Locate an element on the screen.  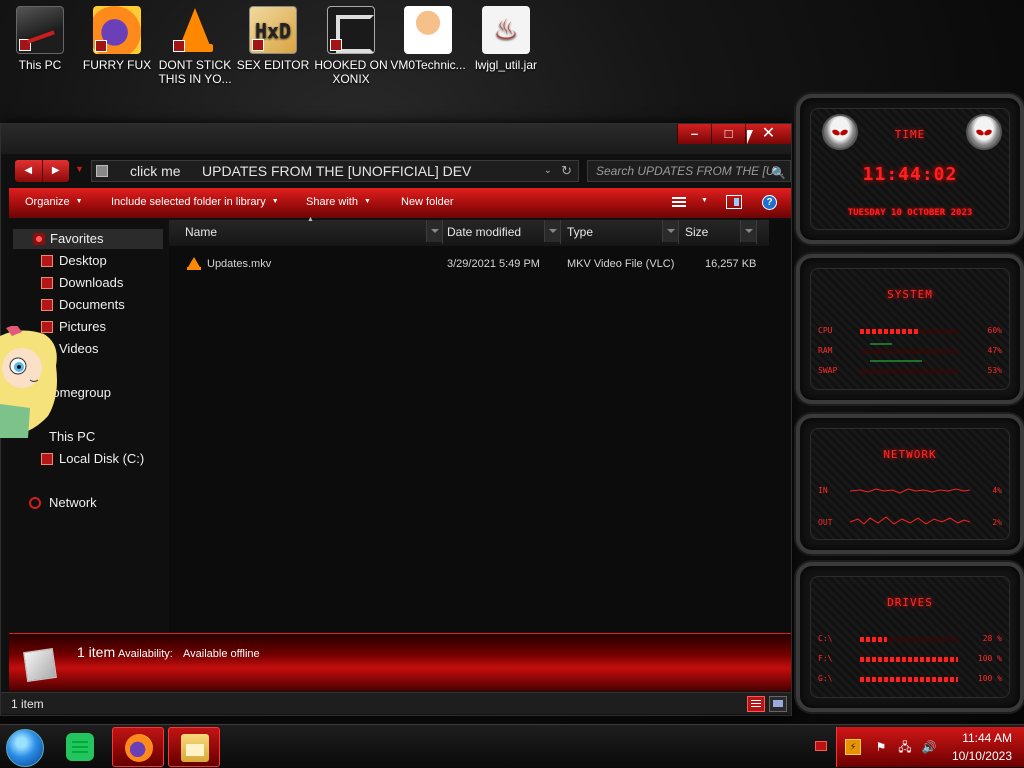
cpu-usage-bar is located at coordinates (889, 331).